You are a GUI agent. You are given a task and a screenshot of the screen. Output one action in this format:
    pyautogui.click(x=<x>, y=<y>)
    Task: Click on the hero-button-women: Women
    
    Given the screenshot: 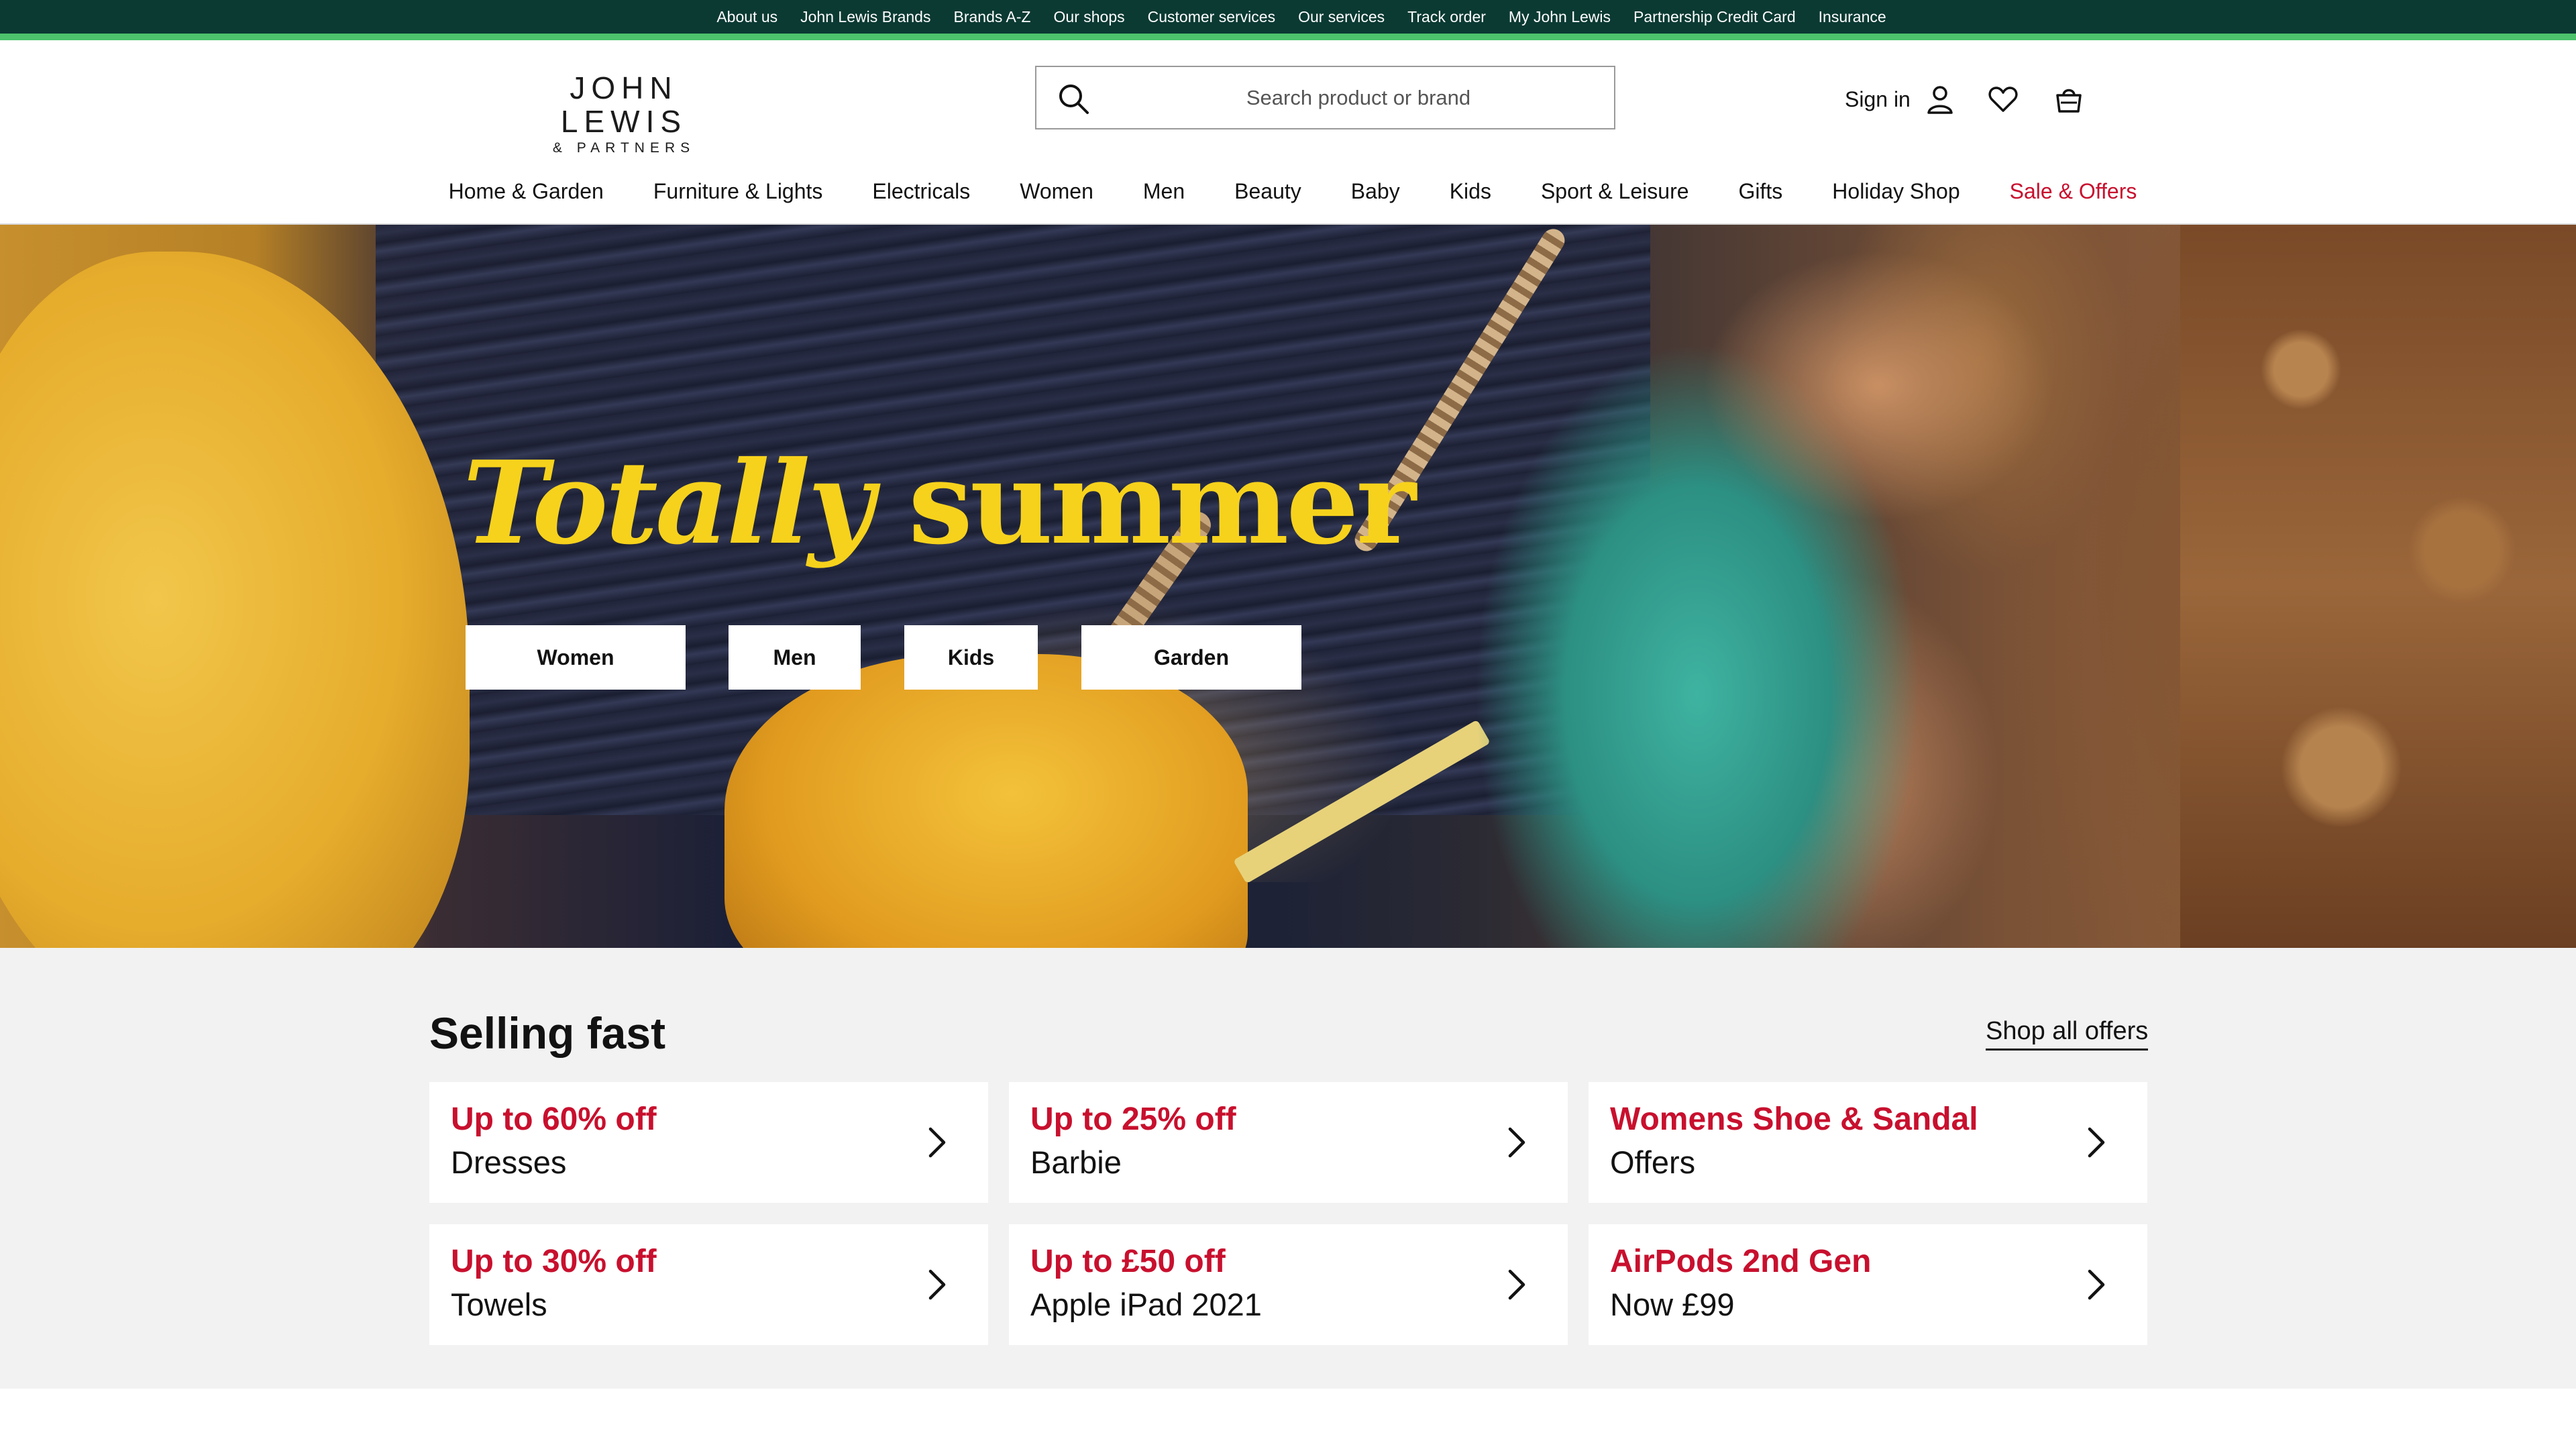 What is the action you would take?
    pyautogui.click(x=576, y=657)
    